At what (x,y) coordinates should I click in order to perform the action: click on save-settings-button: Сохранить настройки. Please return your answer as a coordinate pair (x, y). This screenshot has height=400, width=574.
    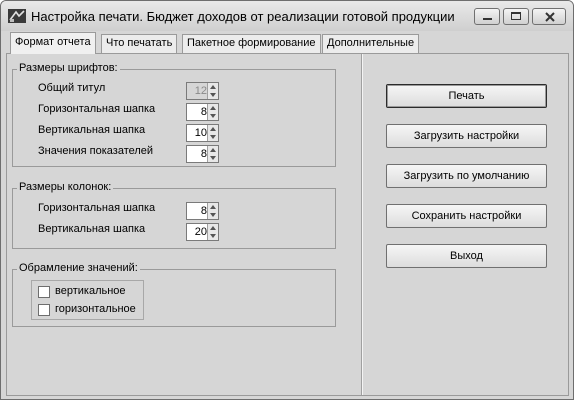
    Looking at the image, I should click on (466, 216).